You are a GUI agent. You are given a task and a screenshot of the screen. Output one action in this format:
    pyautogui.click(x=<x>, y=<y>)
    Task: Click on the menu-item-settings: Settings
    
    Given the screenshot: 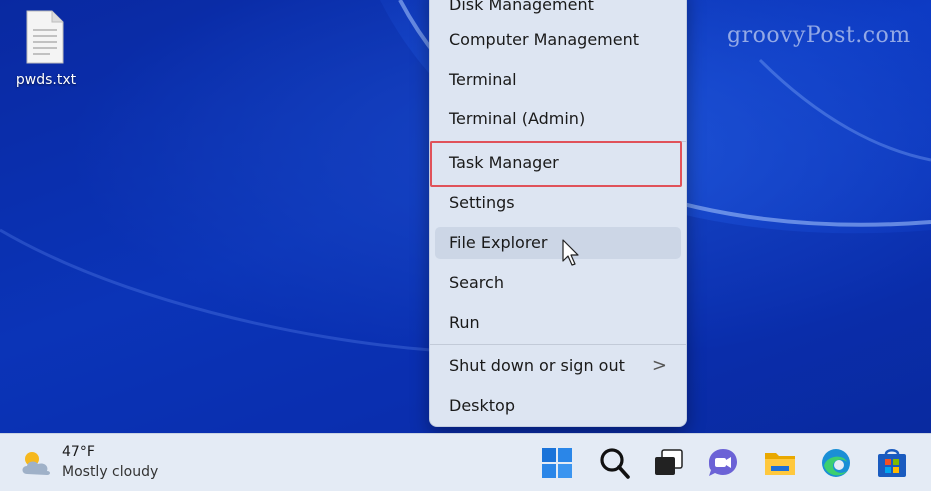 What is the action you would take?
    pyautogui.click(x=558, y=203)
    